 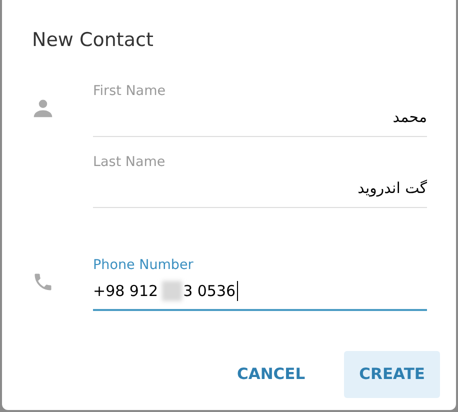 What do you see at coordinates (260, 192) in the screenshot?
I see `input-field: گت اندروید` at bounding box center [260, 192].